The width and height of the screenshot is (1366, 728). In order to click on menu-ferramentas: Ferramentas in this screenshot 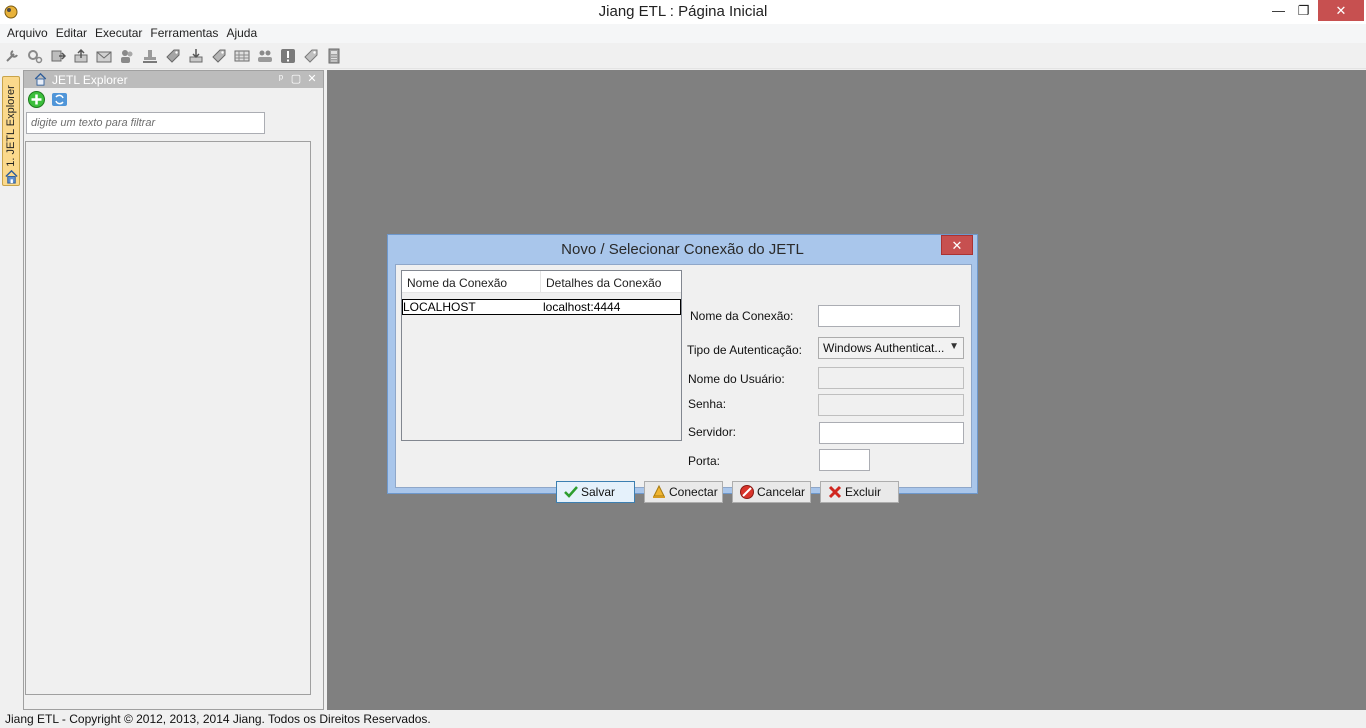, I will do `click(184, 33)`.